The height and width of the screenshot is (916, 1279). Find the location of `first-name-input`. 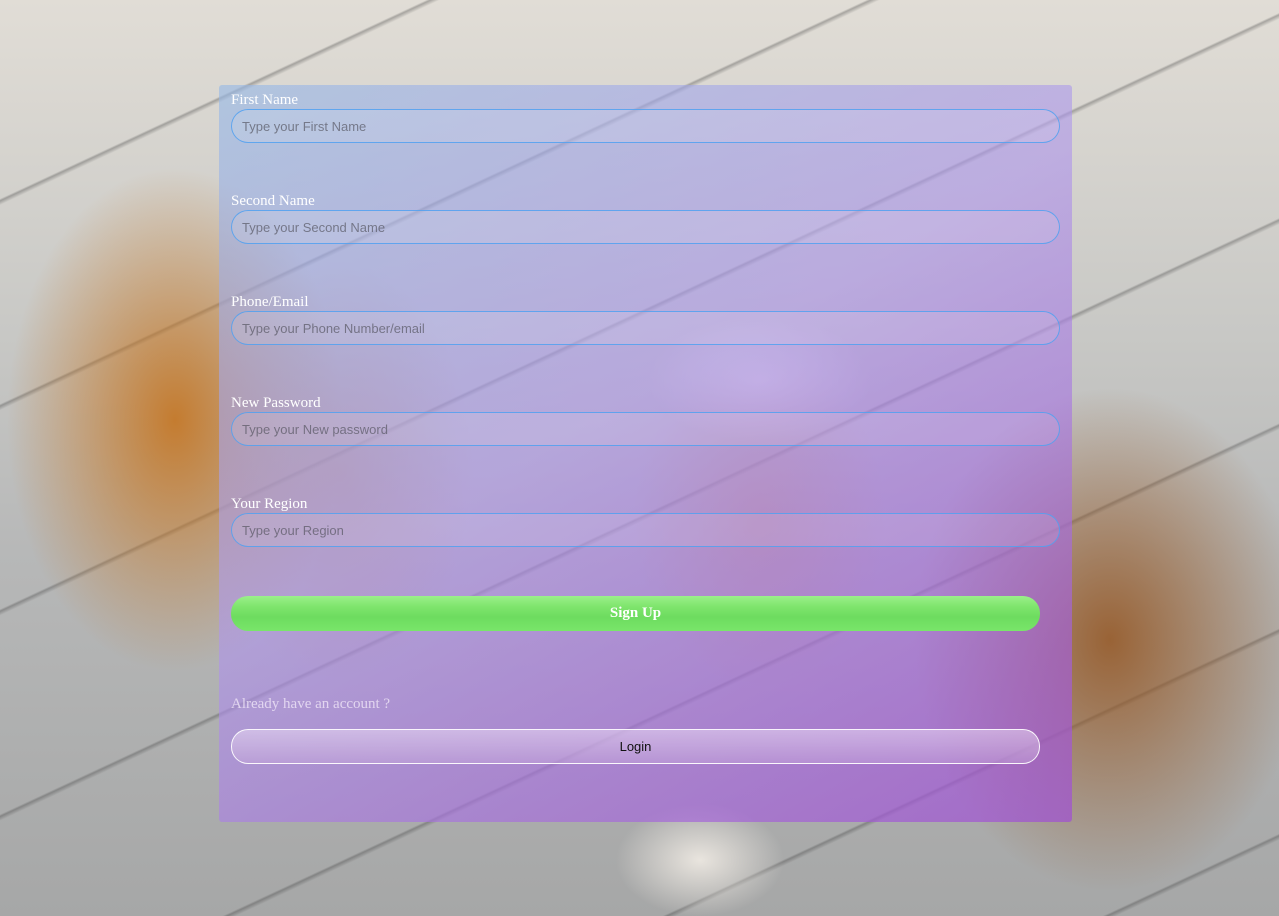

first-name-input is located at coordinates (645, 126).